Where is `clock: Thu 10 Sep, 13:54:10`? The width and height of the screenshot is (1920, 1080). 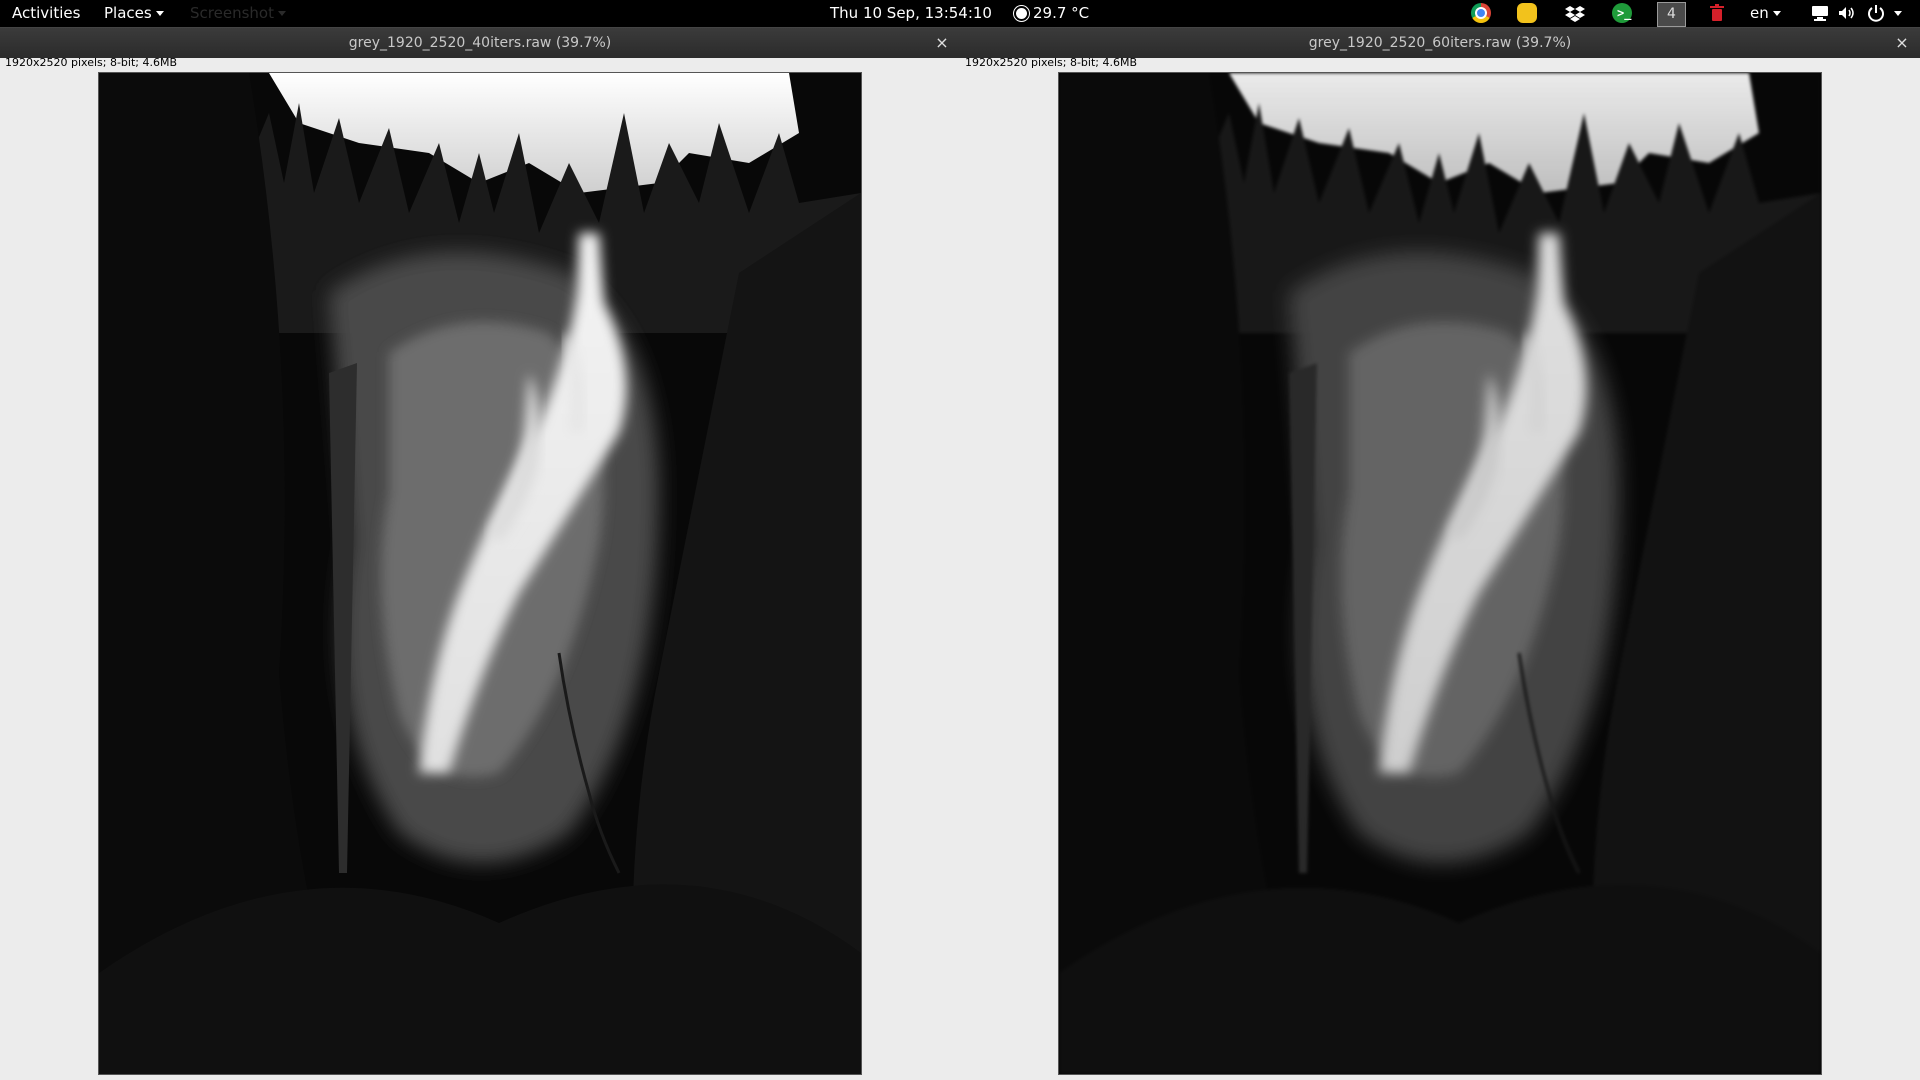 clock: Thu 10 Sep, 13:54:10 is located at coordinates (911, 13).